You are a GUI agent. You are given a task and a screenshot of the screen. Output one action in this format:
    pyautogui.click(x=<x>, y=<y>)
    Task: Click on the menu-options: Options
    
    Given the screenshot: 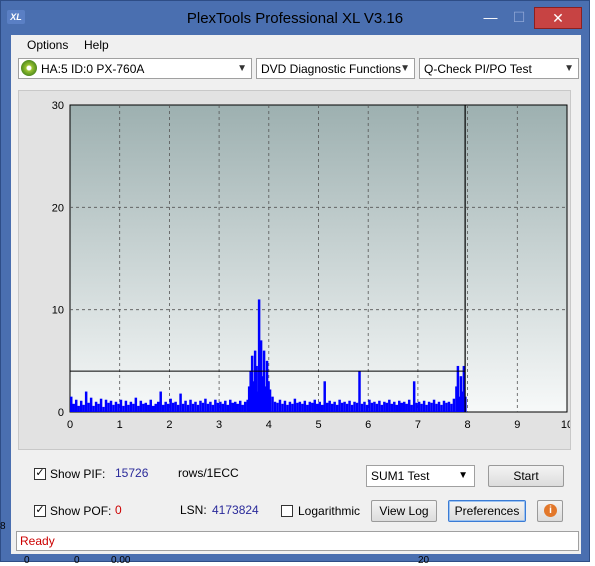 What is the action you would take?
    pyautogui.click(x=47, y=45)
    